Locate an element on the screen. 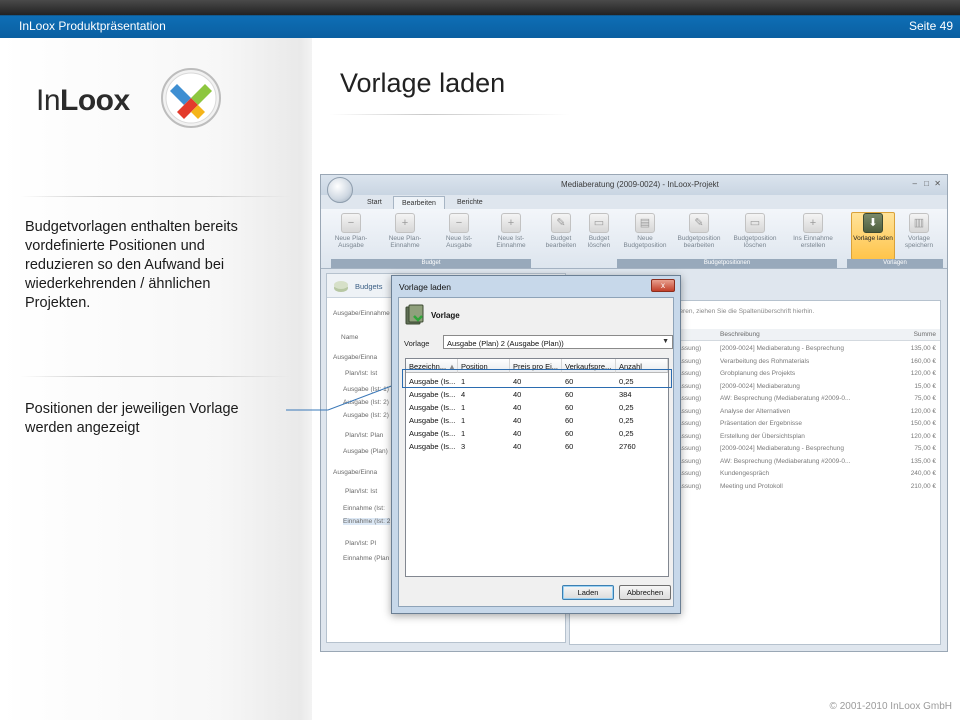  tree-row: Plan/Ist: Plan is located at coordinates (364, 435).